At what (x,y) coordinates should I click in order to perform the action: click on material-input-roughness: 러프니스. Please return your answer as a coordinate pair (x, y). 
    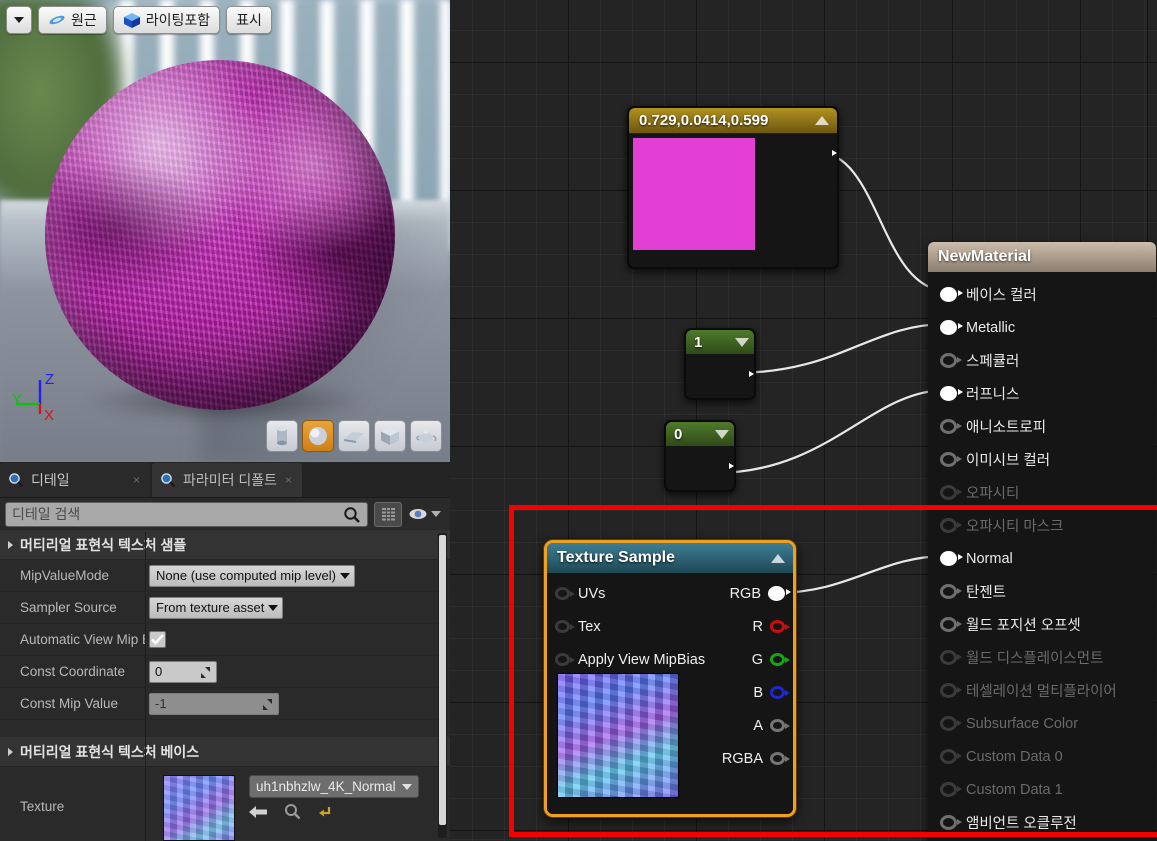
    Looking at the image, I should click on (1042, 393).